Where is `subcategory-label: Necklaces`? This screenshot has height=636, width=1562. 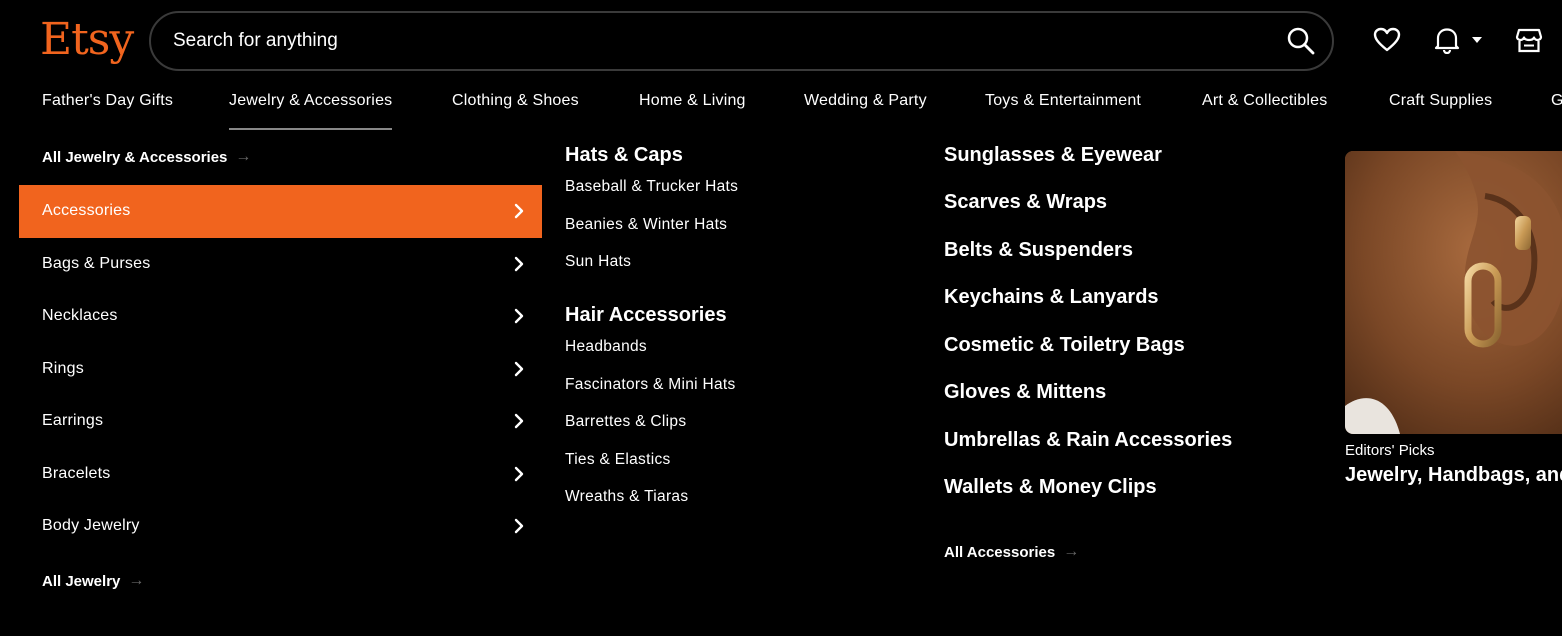
subcategory-label: Necklaces is located at coordinates (80, 316).